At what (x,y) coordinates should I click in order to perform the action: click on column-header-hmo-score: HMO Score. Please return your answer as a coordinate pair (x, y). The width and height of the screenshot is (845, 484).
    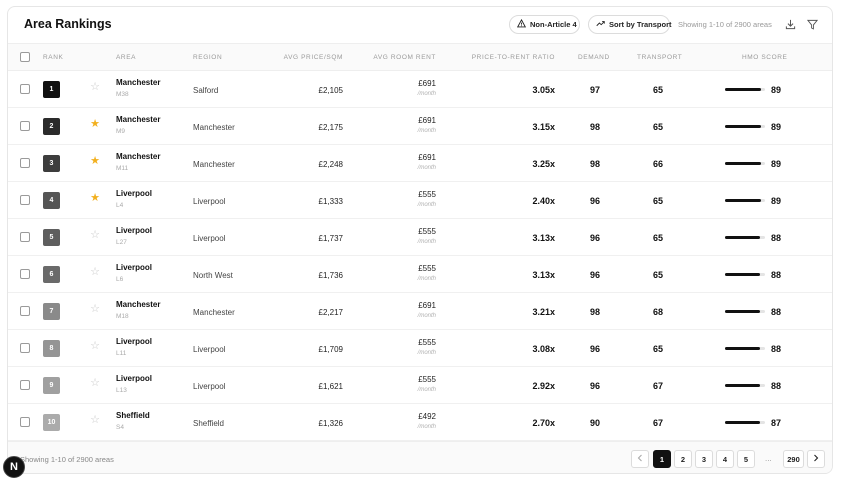
    Looking at the image, I should click on (765, 57).